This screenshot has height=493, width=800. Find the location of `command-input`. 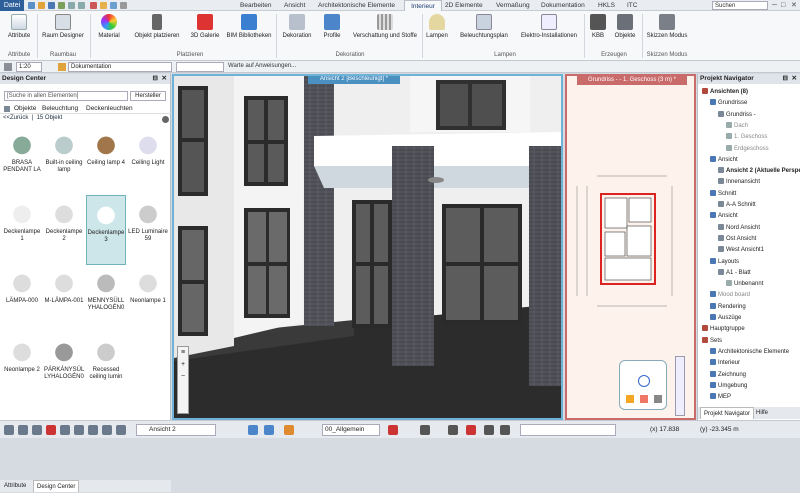

command-input is located at coordinates (200, 67).